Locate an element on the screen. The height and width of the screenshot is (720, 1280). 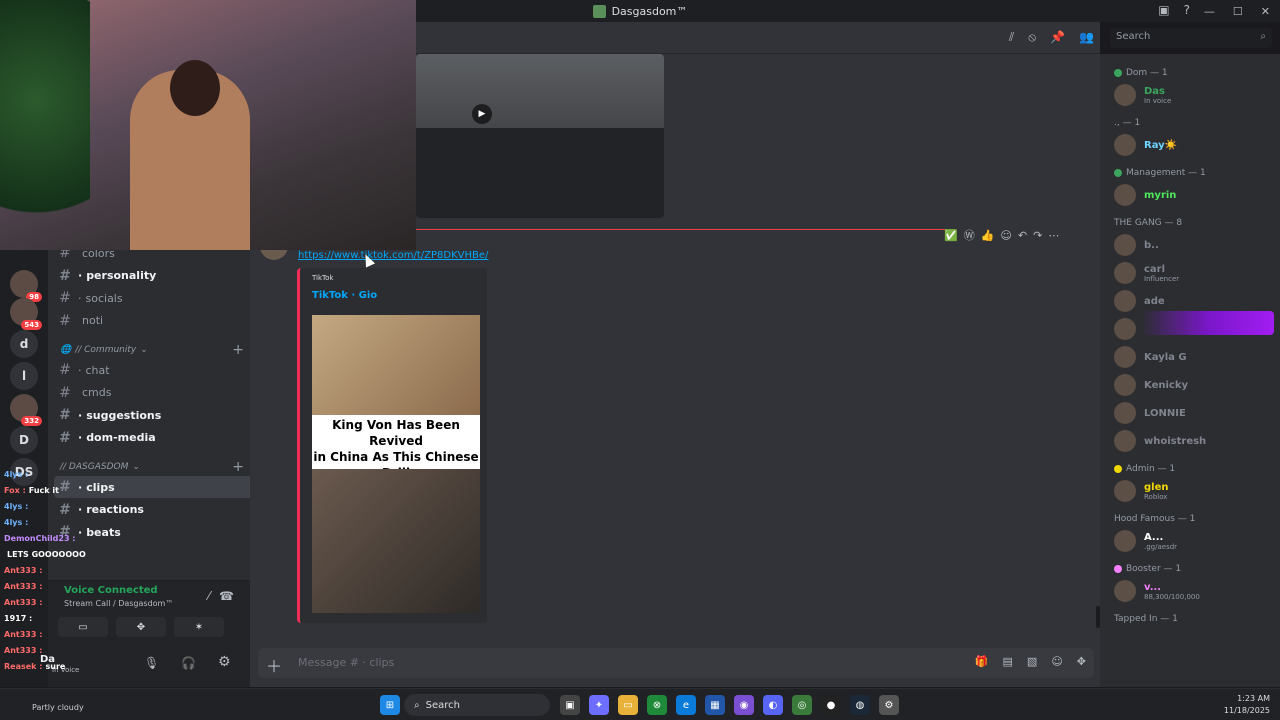
member-group-header: Booster — 1 is located at coordinates (1147, 569).